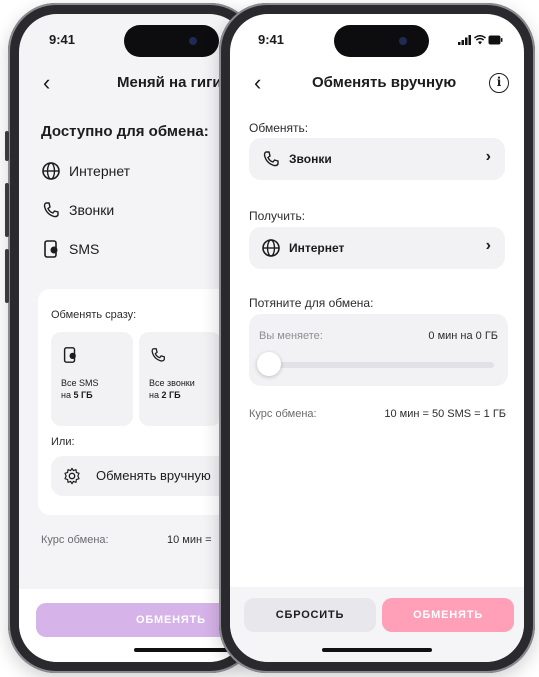  Describe the element at coordinates (317, 248) in the screenshot. I see `receive-option-label: Интернет` at that location.